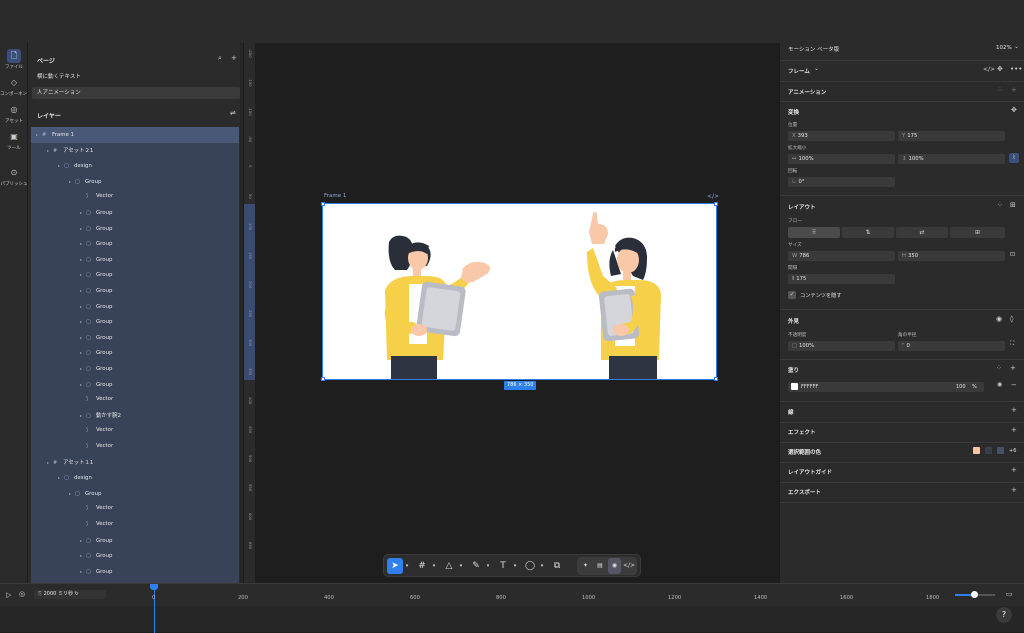  I want to click on layer-row: ▸ ▢ 動かす腕2, so click(135, 416).